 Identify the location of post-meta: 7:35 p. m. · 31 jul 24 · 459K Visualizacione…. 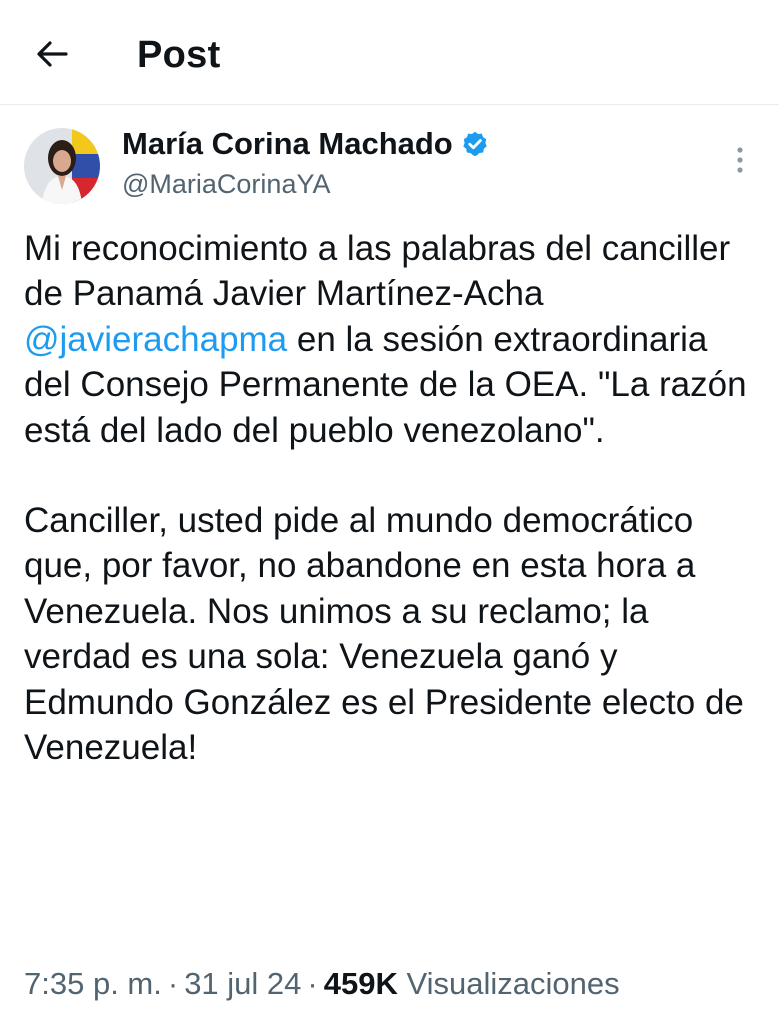
(322, 984).